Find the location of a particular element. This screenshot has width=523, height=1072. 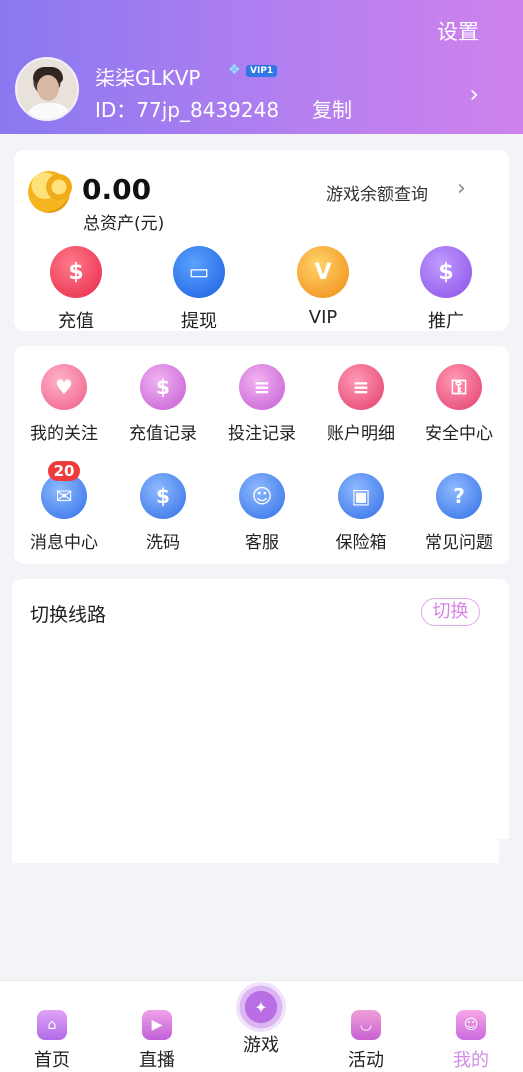

me-icon: ☺ is located at coordinates (471, 1025).